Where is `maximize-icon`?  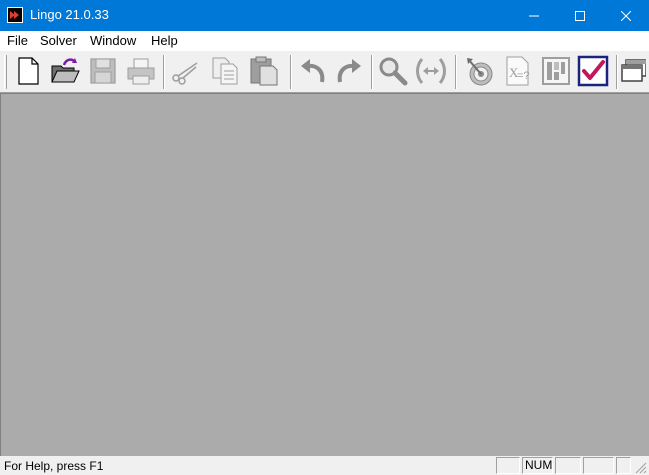 maximize-icon is located at coordinates (580, 15).